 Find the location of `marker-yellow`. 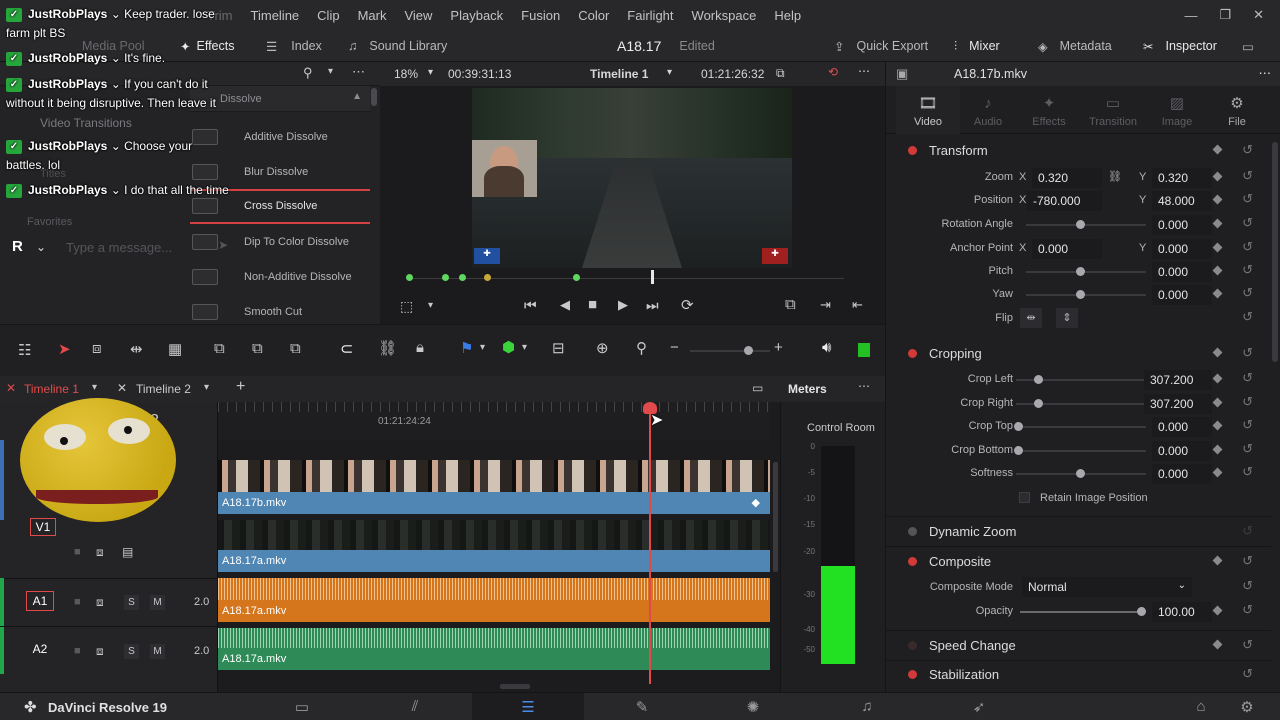

marker-yellow is located at coordinates (487, 277).